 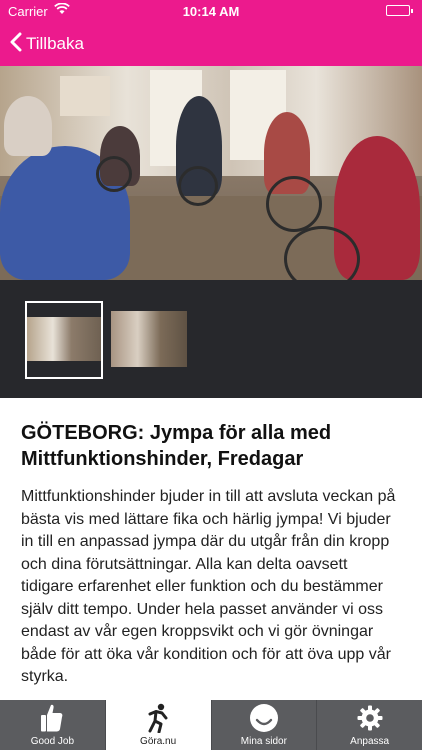 I want to click on tab-label: Anpassa, so click(x=370, y=741).